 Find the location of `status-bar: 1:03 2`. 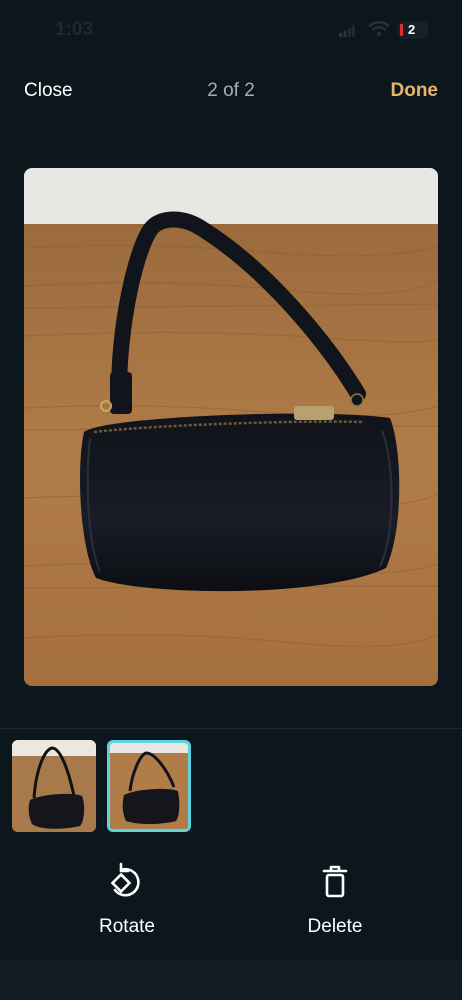

status-bar: 1:03 2 is located at coordinates (231, 30).